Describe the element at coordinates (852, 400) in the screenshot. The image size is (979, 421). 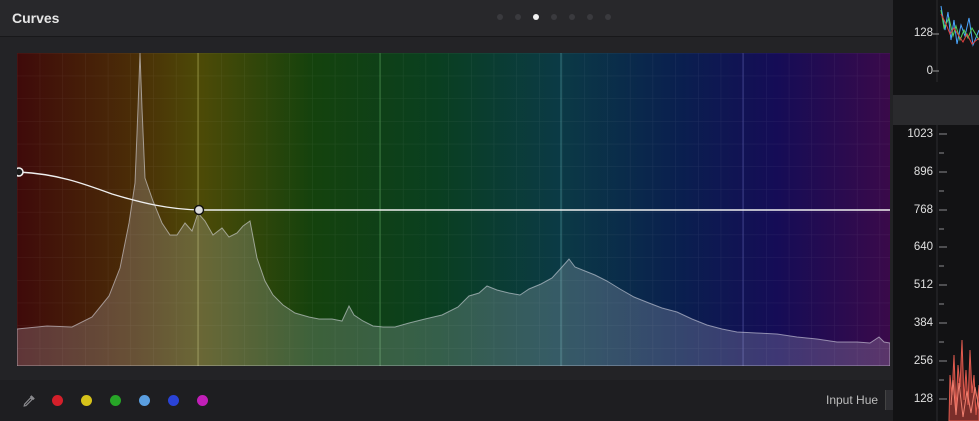
I see `input-hue-label: Input Hue` at that location.